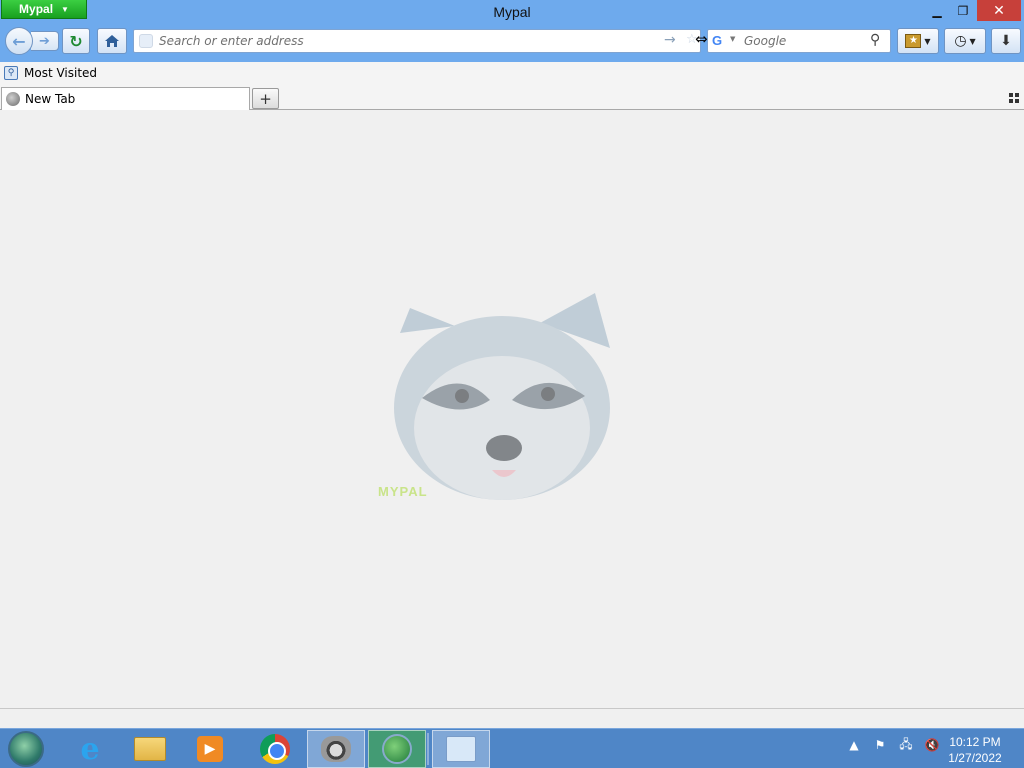 The height and width of the screenshot is (768, 1024). I want to click on media-icon: ▶, so click(210, 749).